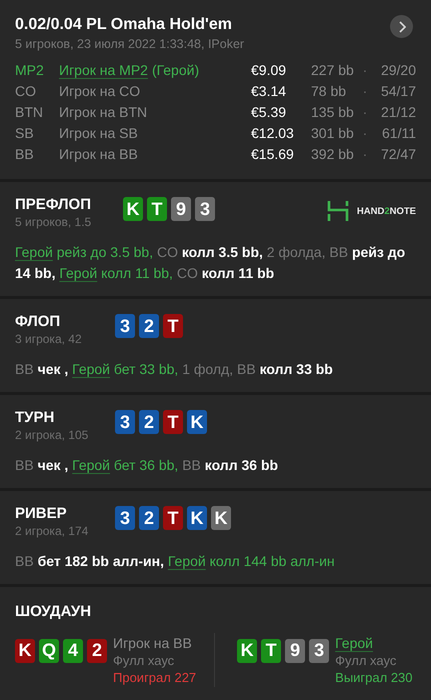  I want to click on player-name: Игрок на SB, so click(98, 133).